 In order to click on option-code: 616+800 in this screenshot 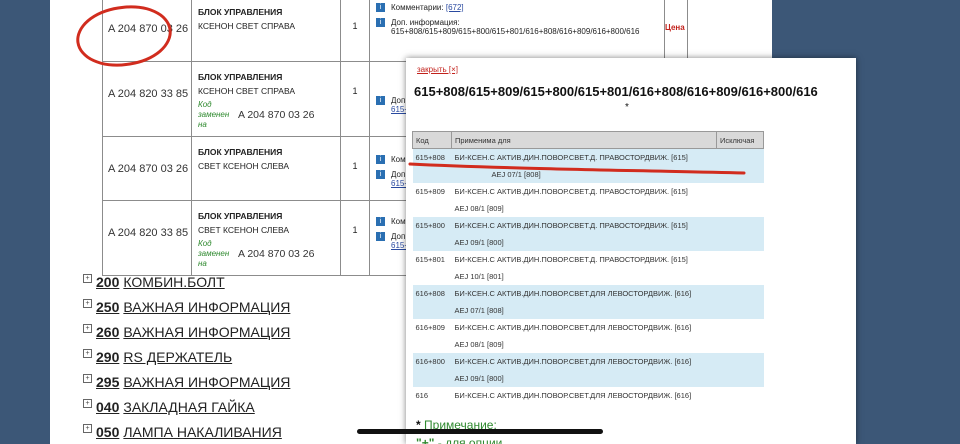, I will do `click(432, 361)`.